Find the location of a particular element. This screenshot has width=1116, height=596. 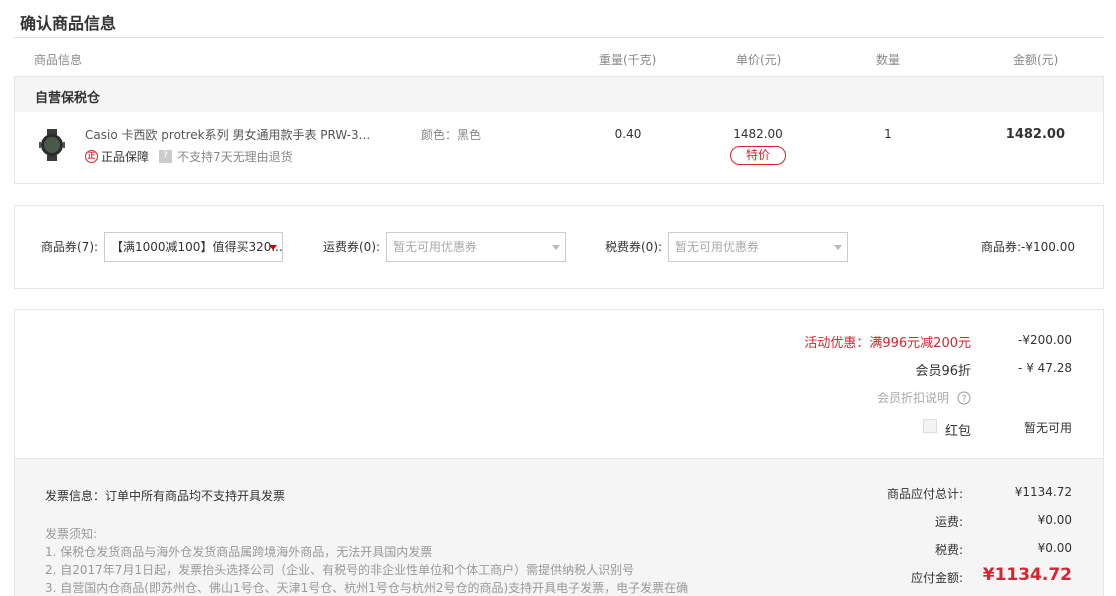

goods-coupon-total: 商品券:-¥100.00 is located at coordinates (1028, 247).